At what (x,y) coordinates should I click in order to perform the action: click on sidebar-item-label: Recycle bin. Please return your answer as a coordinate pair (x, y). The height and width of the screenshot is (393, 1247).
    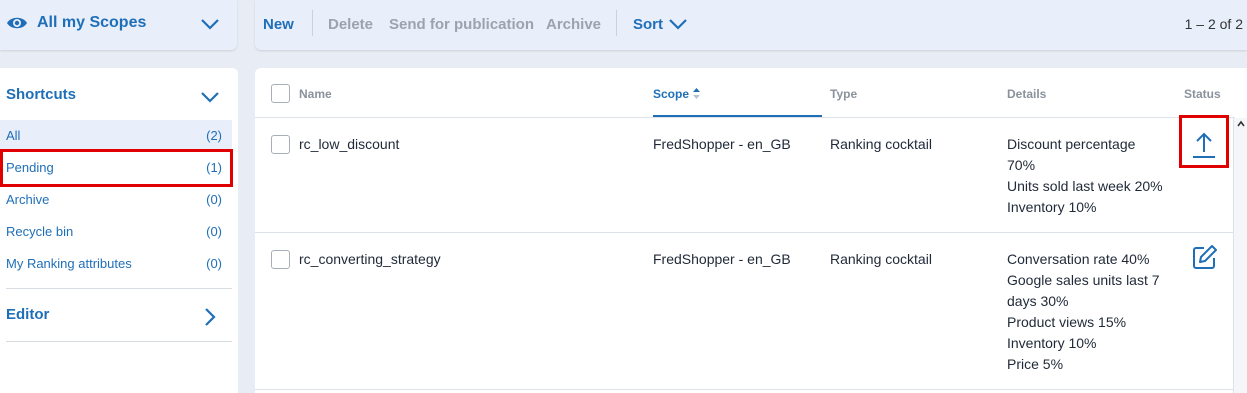
    Looking at the image, I should click on (40, 231).